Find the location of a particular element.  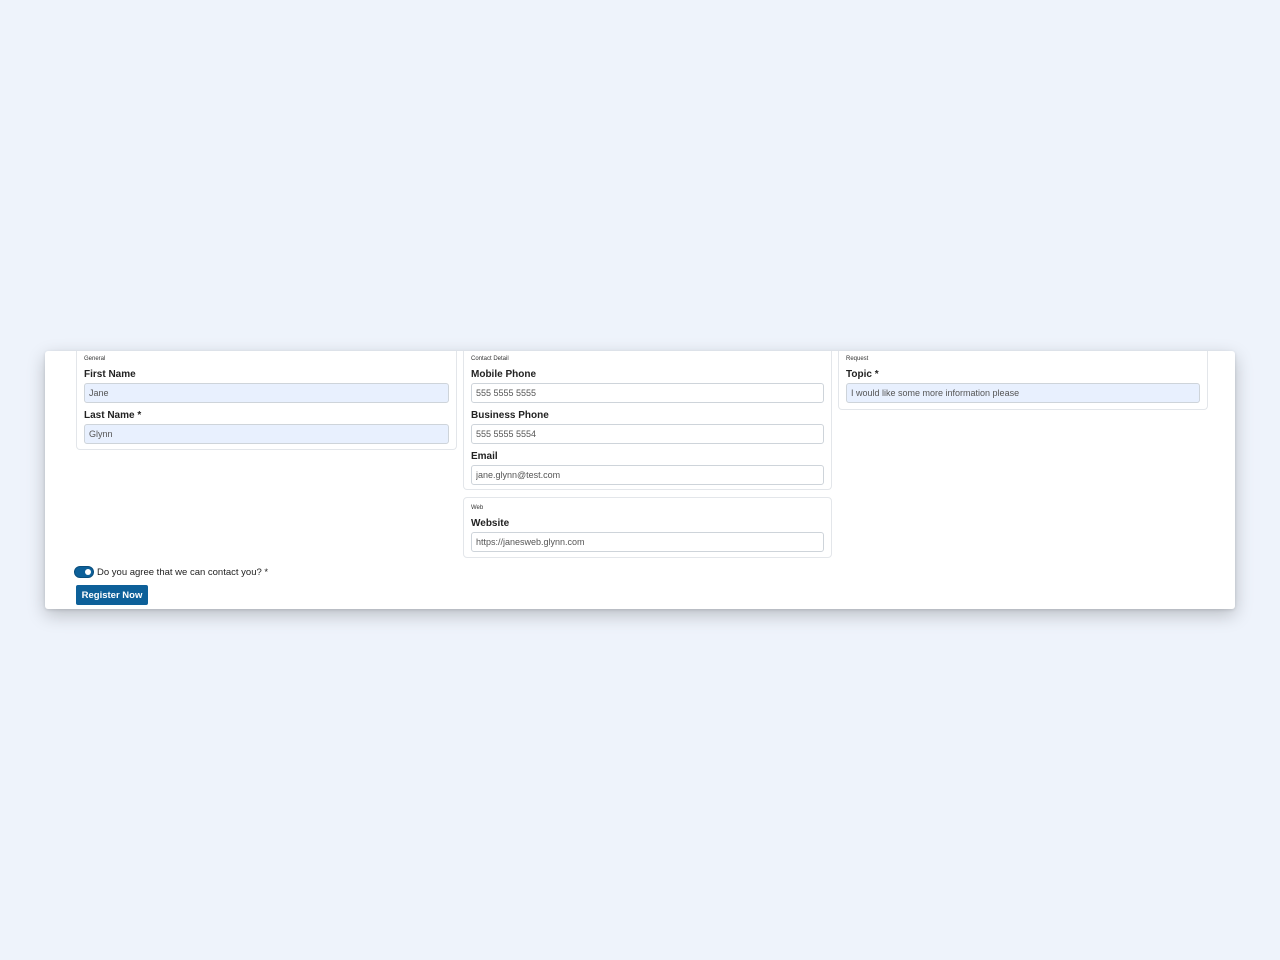

section-request: Request Topic * is located at coordinates (1023, 380).